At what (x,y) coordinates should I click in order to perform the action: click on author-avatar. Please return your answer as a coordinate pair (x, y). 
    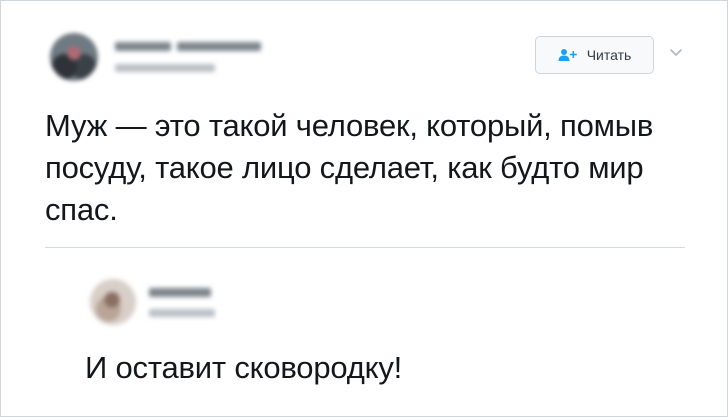
    Looking at the image, I should click on (74, 57).